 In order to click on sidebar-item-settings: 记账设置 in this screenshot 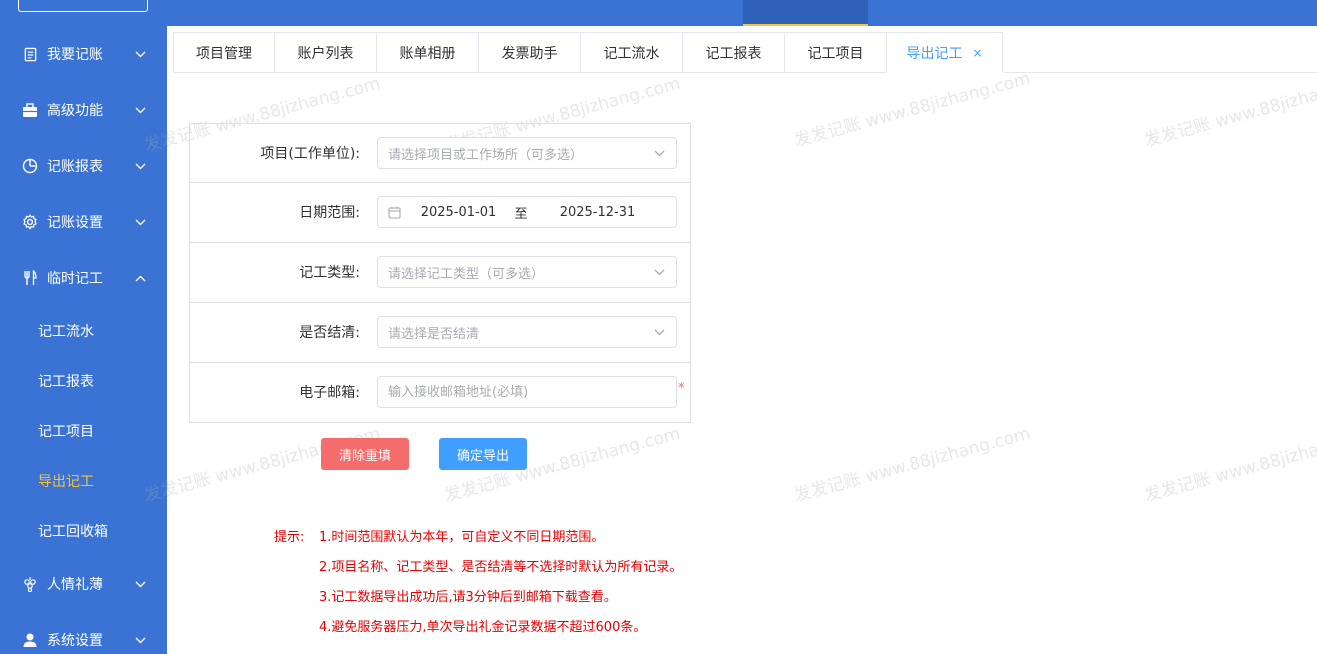, I will do `click(83, 222)`.